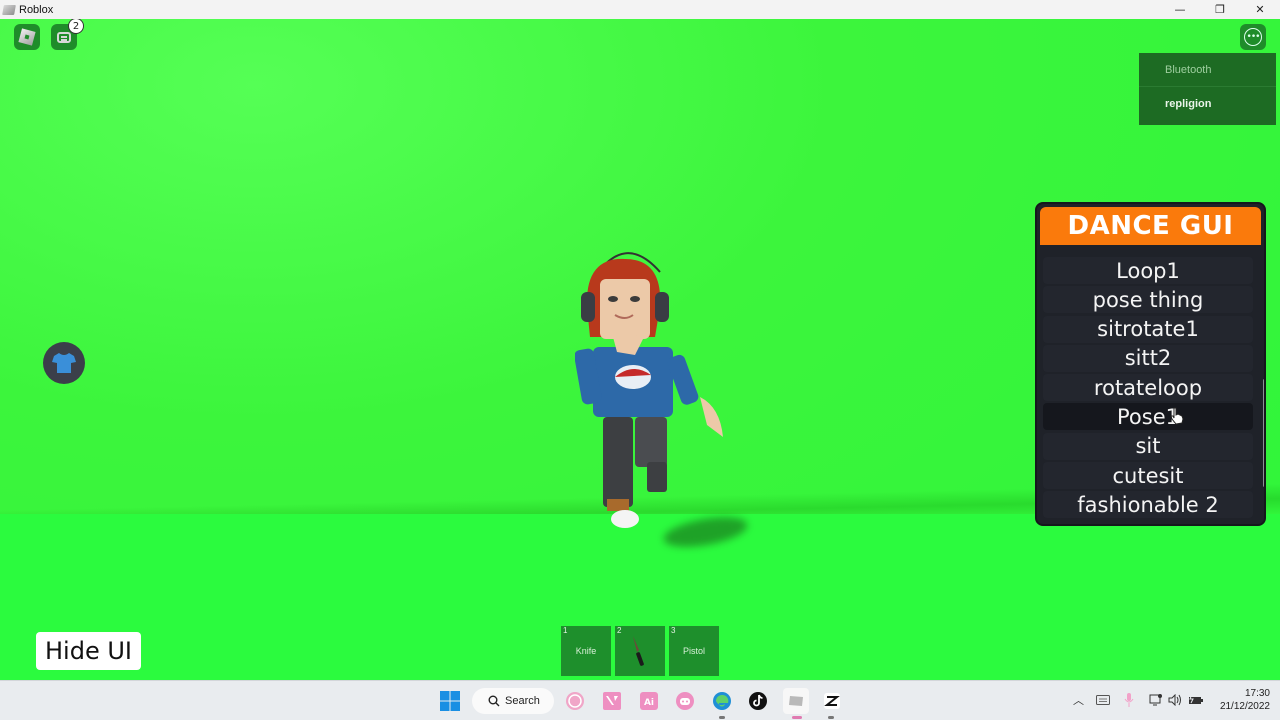 The height and width of the screenshot is (720, 1280). I want to click on slot-label: Pistol, so click(693, 651).